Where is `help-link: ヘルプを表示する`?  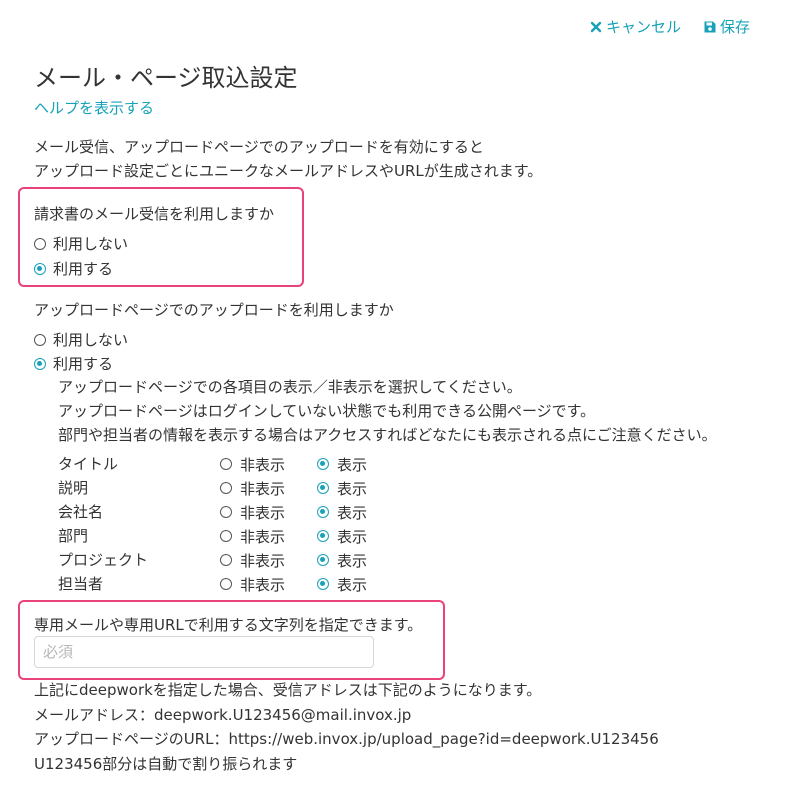
help-link: ヘルプを表示する is located at coordinates (94, 107).